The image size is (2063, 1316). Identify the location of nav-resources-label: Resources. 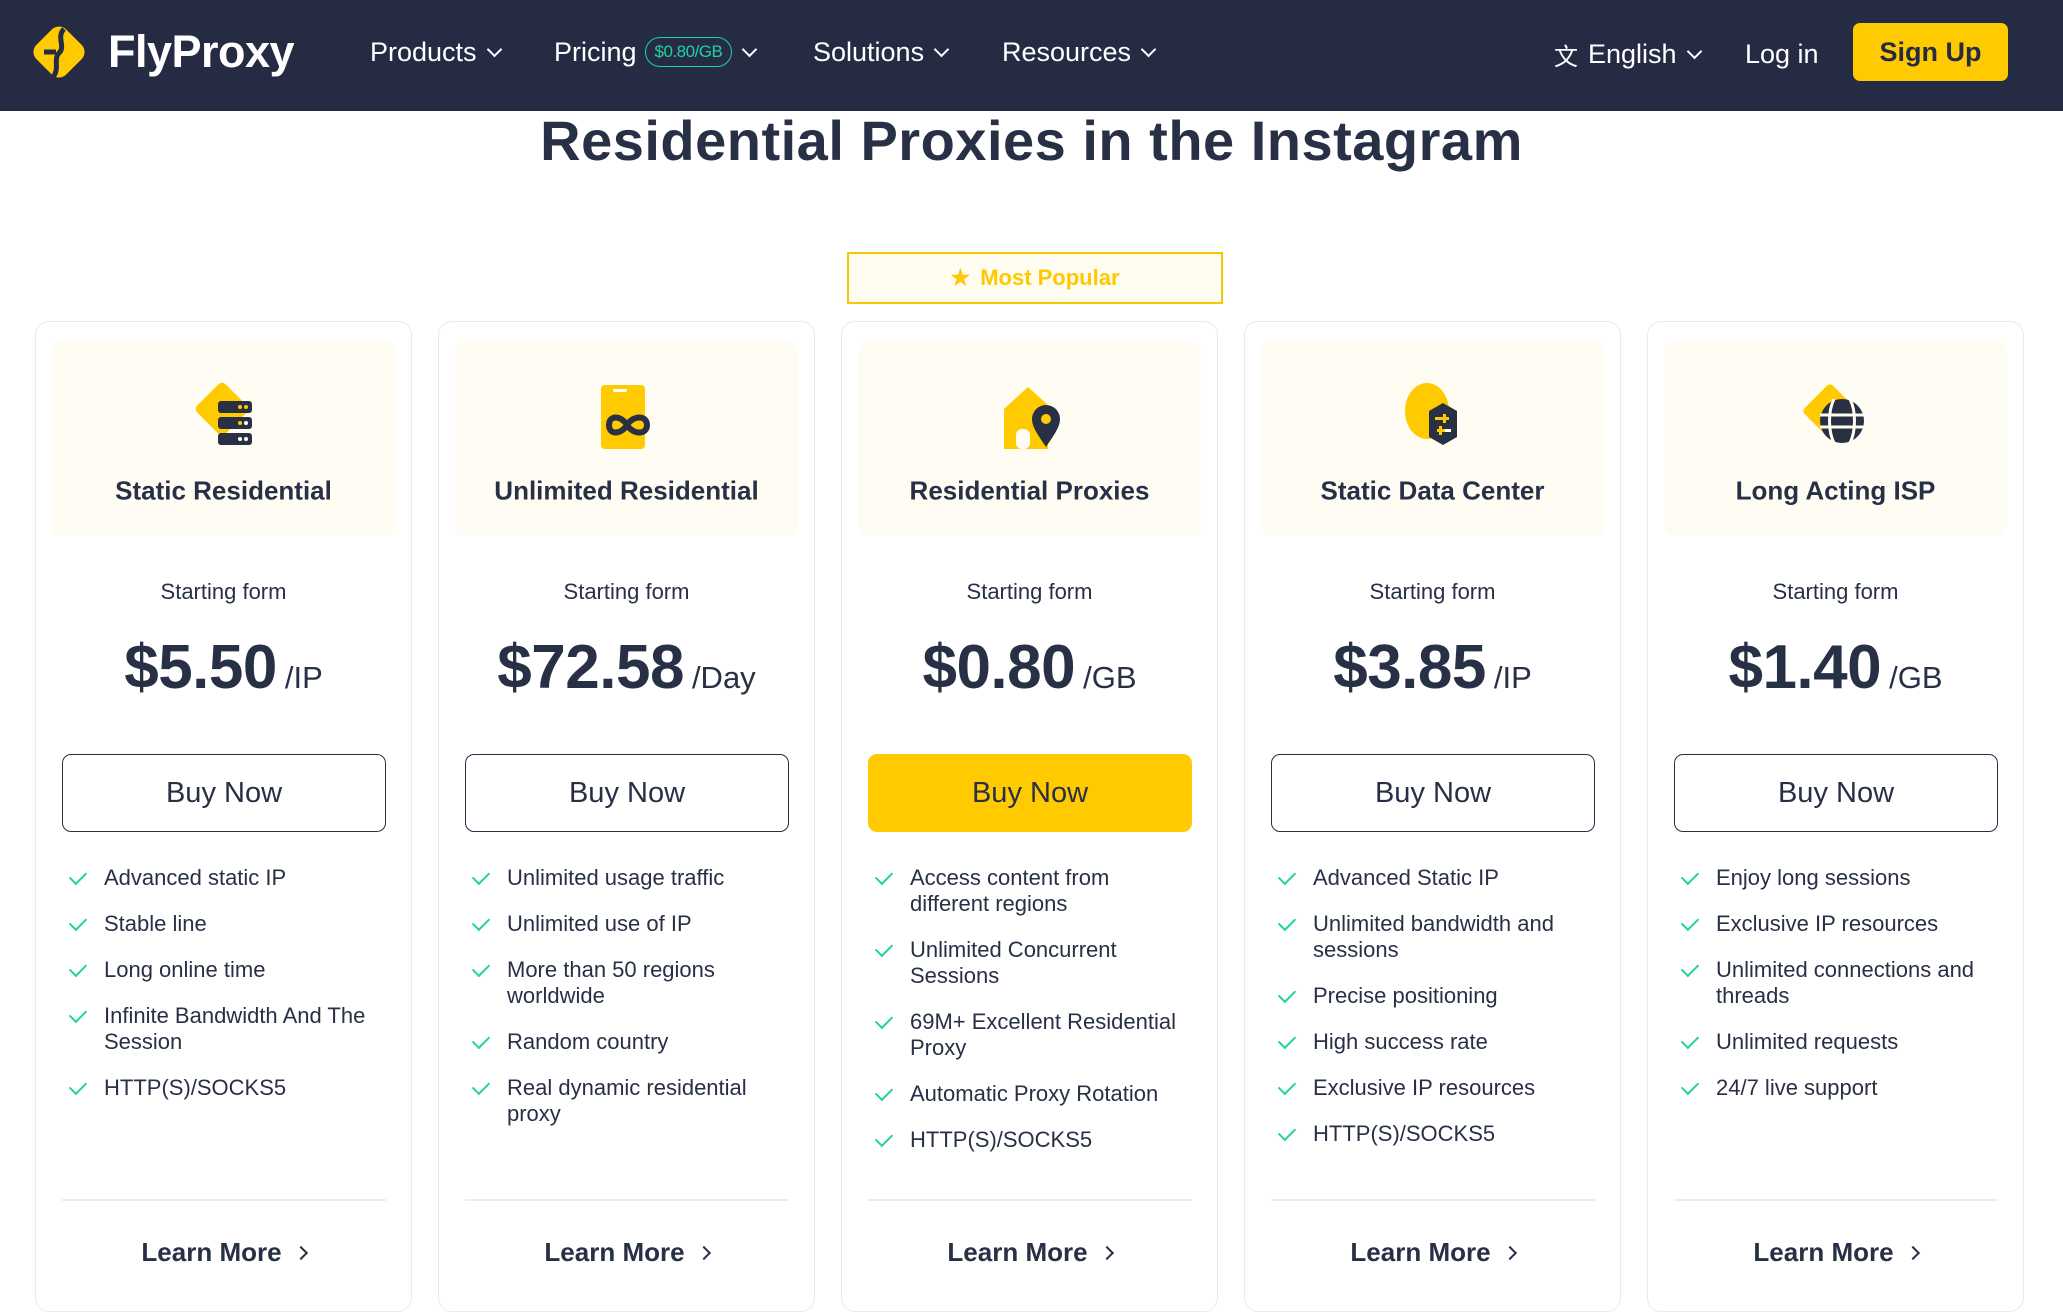
(1067, 51).